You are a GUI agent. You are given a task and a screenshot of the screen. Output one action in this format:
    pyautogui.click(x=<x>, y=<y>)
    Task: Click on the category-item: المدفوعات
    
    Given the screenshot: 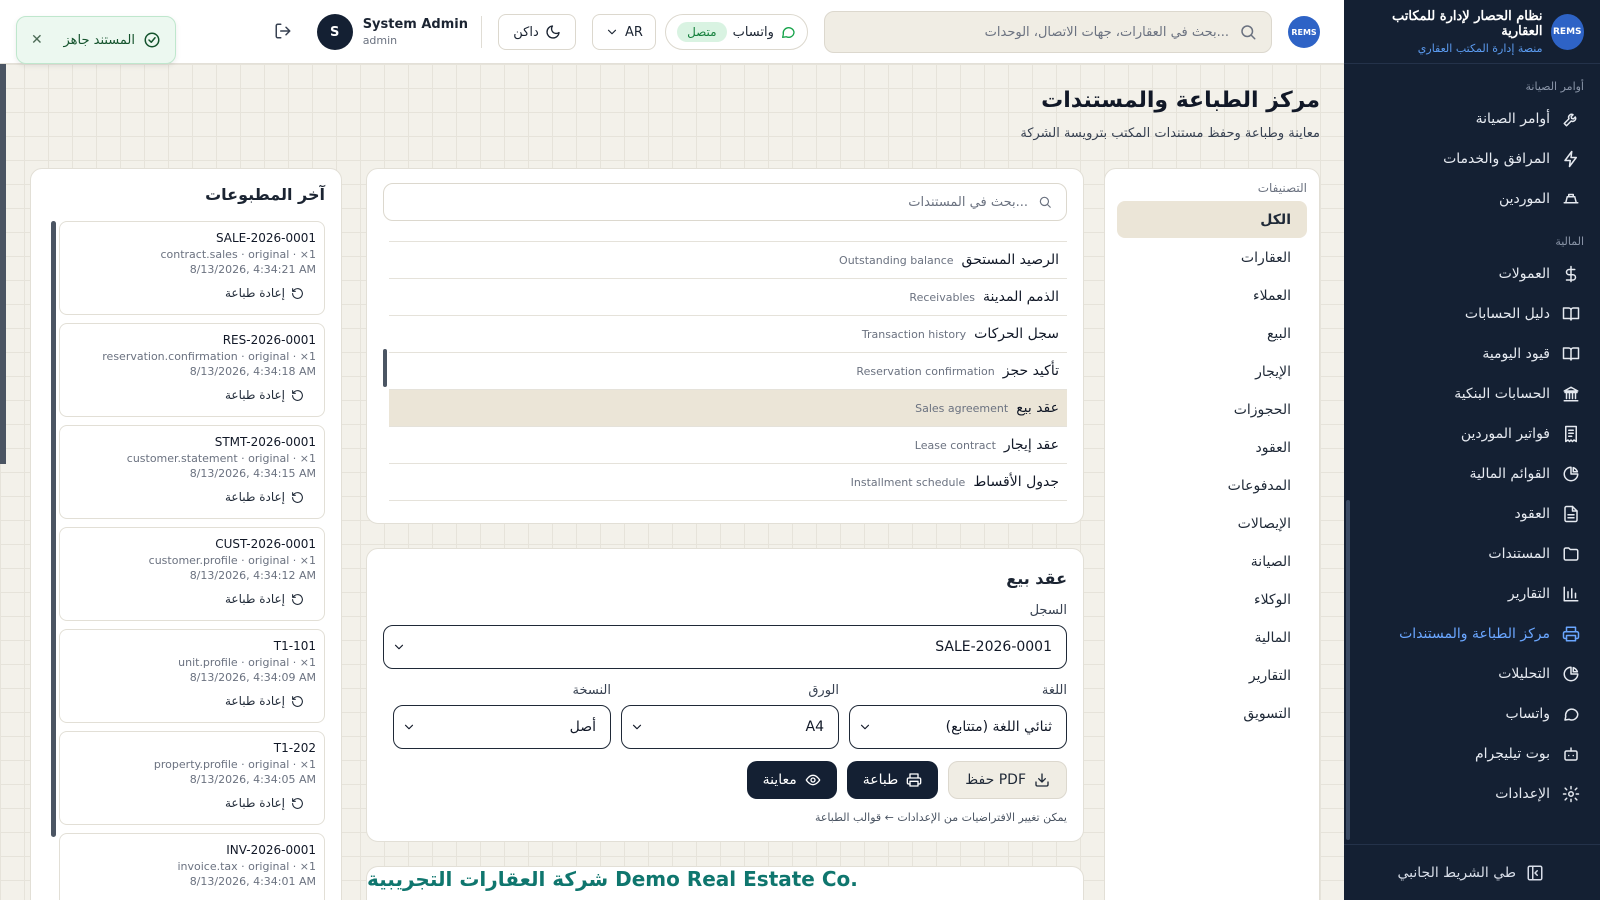 What is the action you would take?
    pyautogui.click(x=1212, y=485)
    